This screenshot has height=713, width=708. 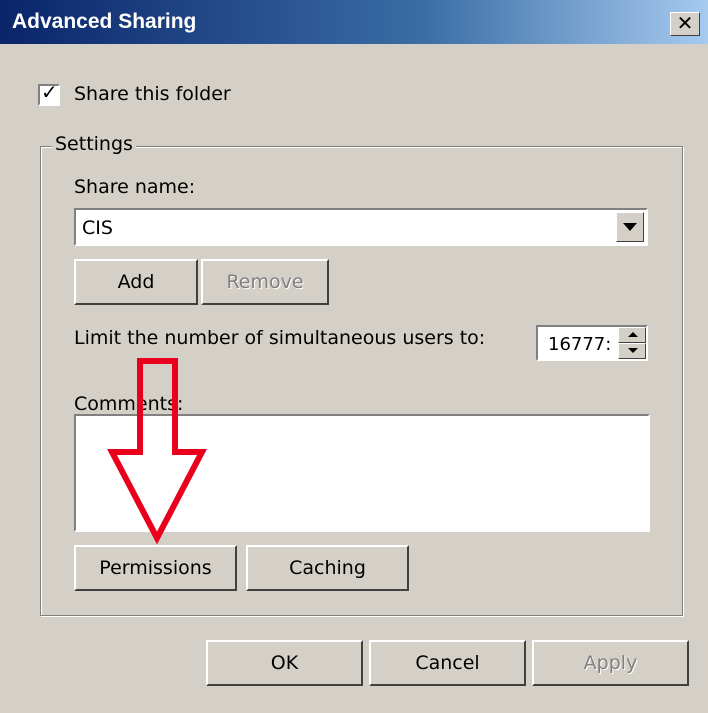 I want to click on share-name-label: Share name:, so click(x=135, y=187).